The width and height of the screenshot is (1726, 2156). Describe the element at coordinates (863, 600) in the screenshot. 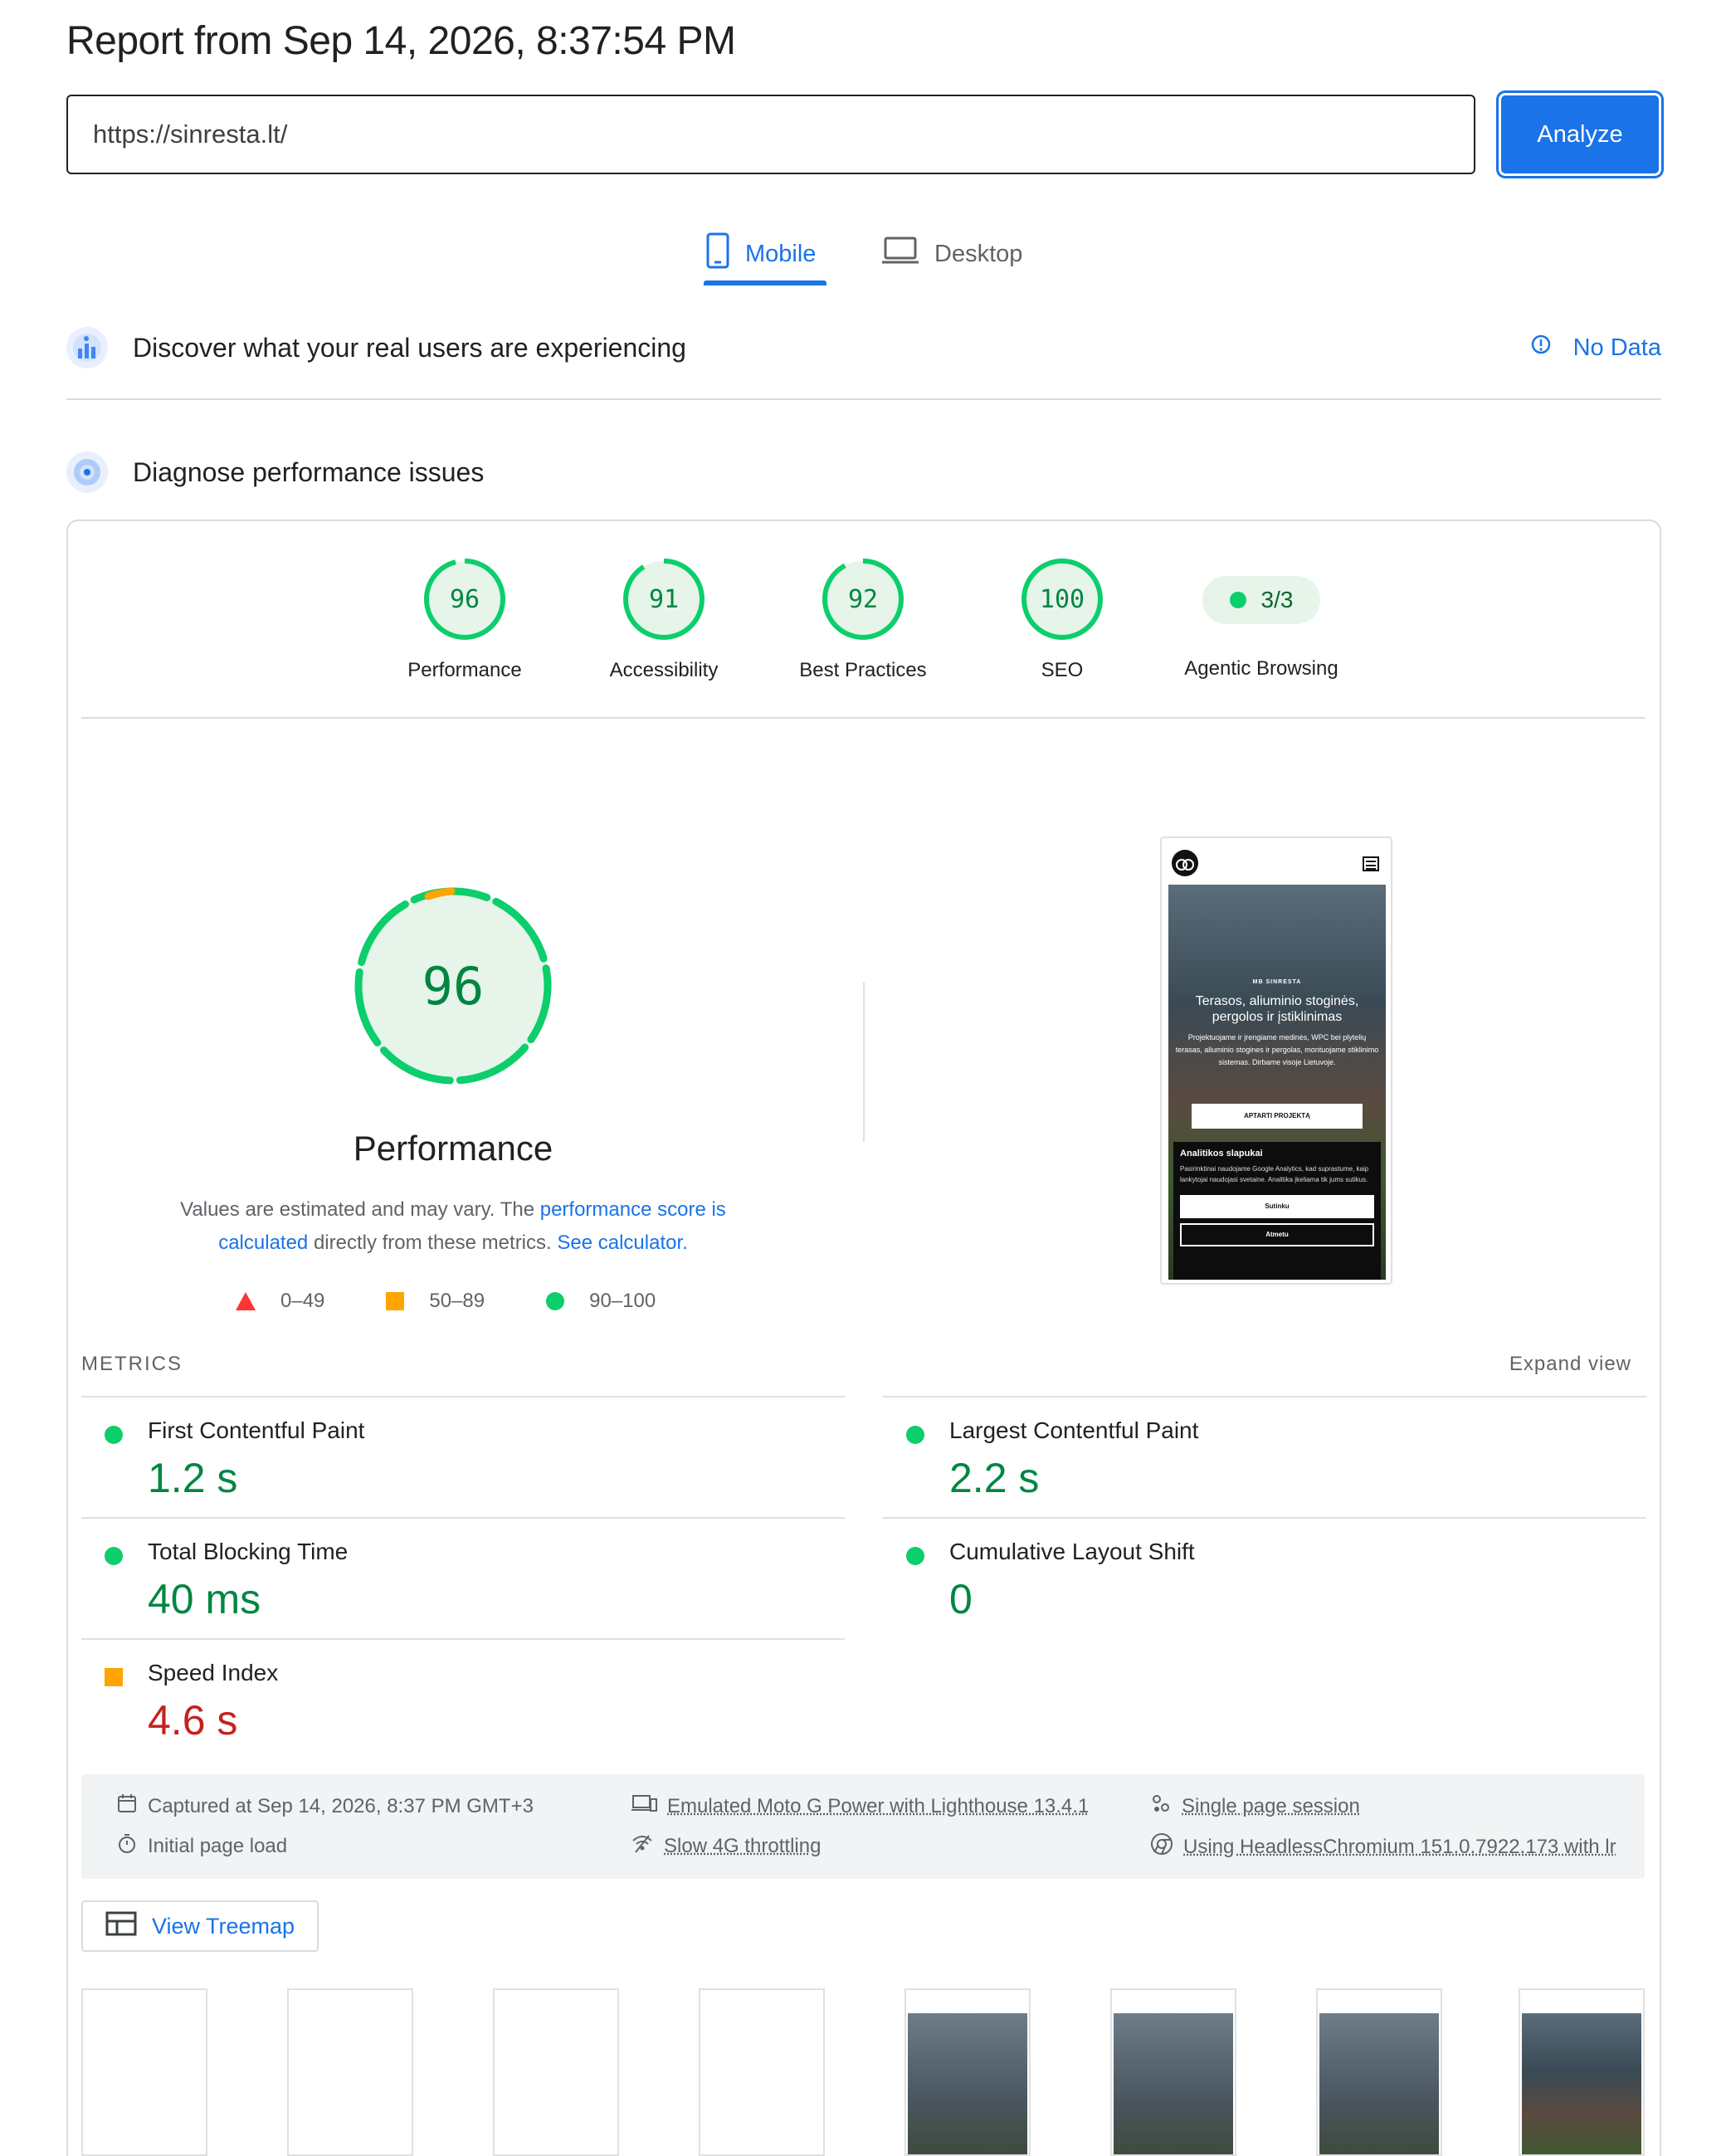

I see `gauge-best-practices-score: 92` at that location.